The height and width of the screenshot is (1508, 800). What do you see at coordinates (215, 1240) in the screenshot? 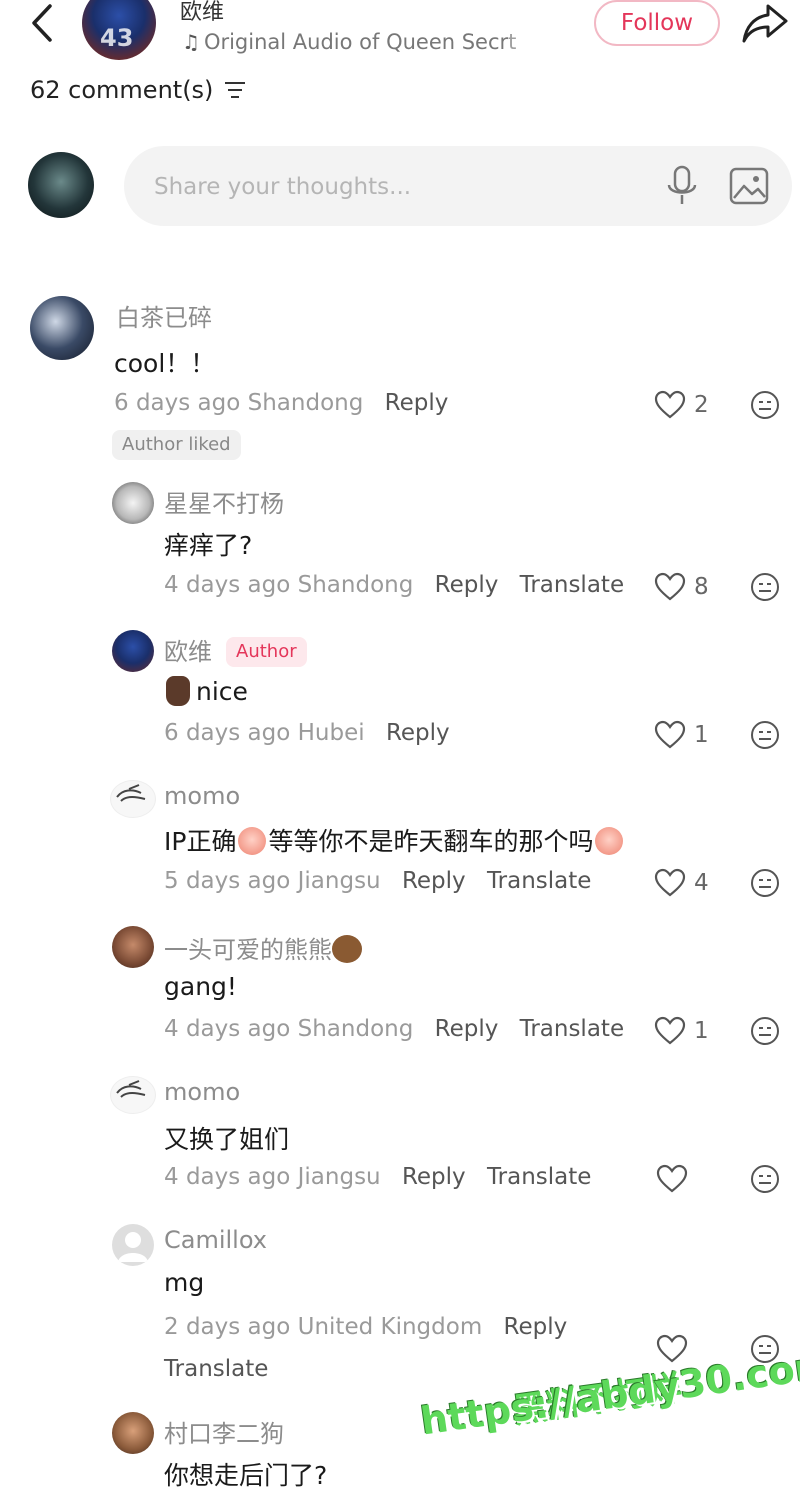
I see `commenter-name: Camillox` at bounding box center [215, 1240].